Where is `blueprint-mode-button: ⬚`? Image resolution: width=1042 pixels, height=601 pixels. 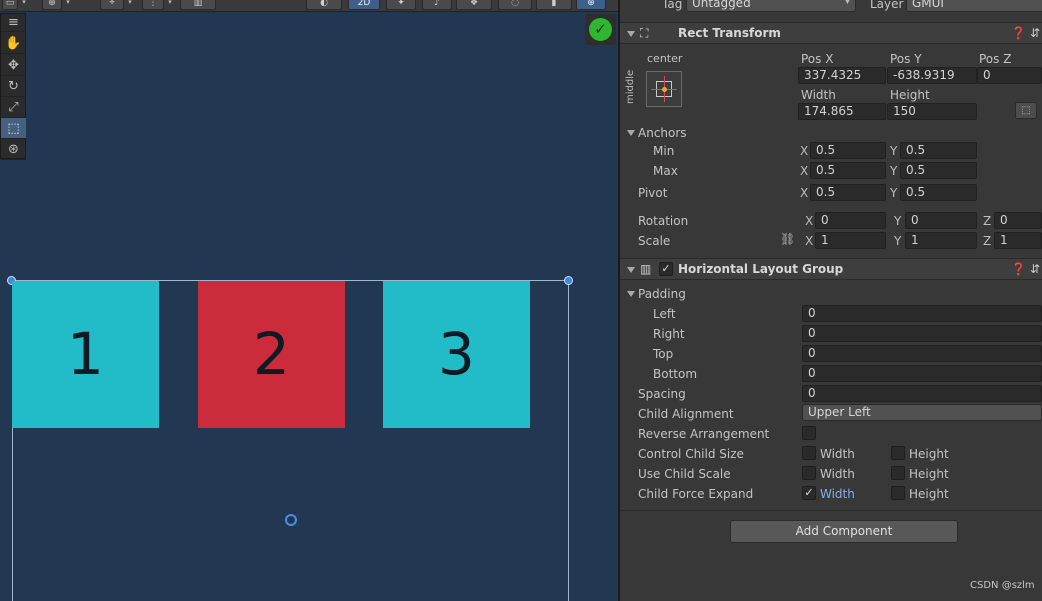
blueprint-mode-button: ⬚ is located at coordinates (1026, 110).